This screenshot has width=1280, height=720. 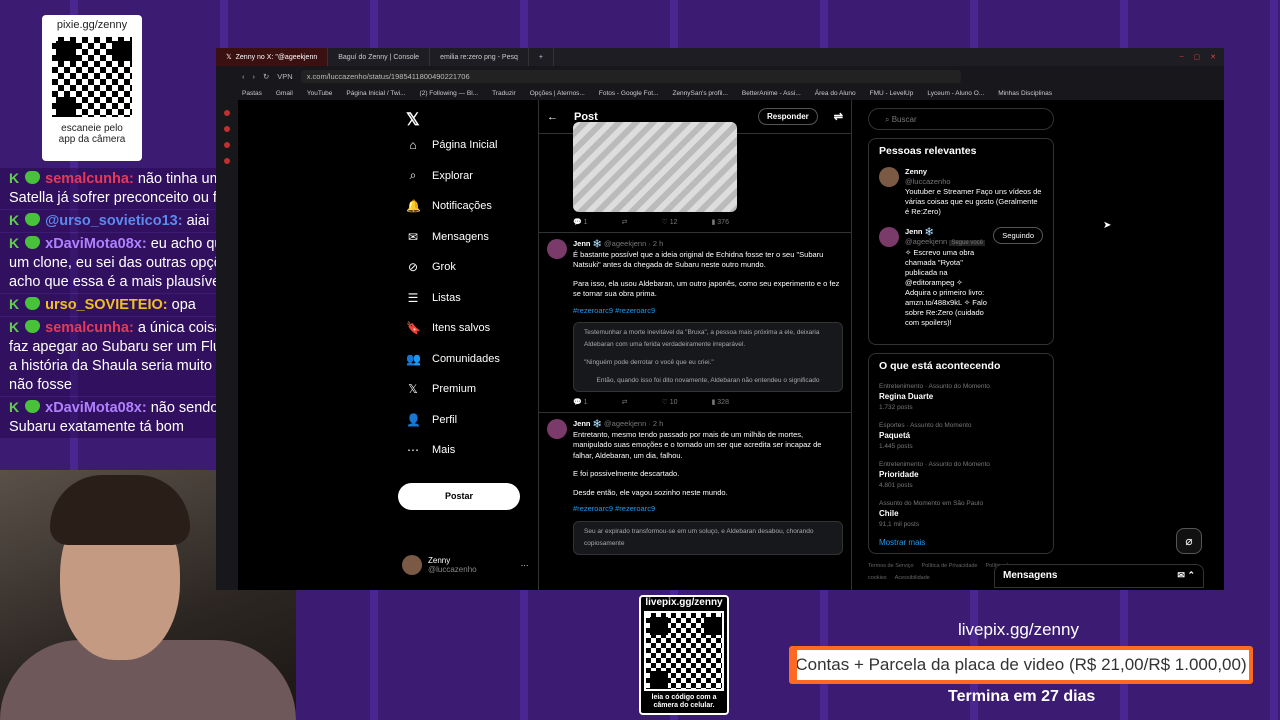 I want to click on nav-label: Página Inicial, so click(x=465, y=145).